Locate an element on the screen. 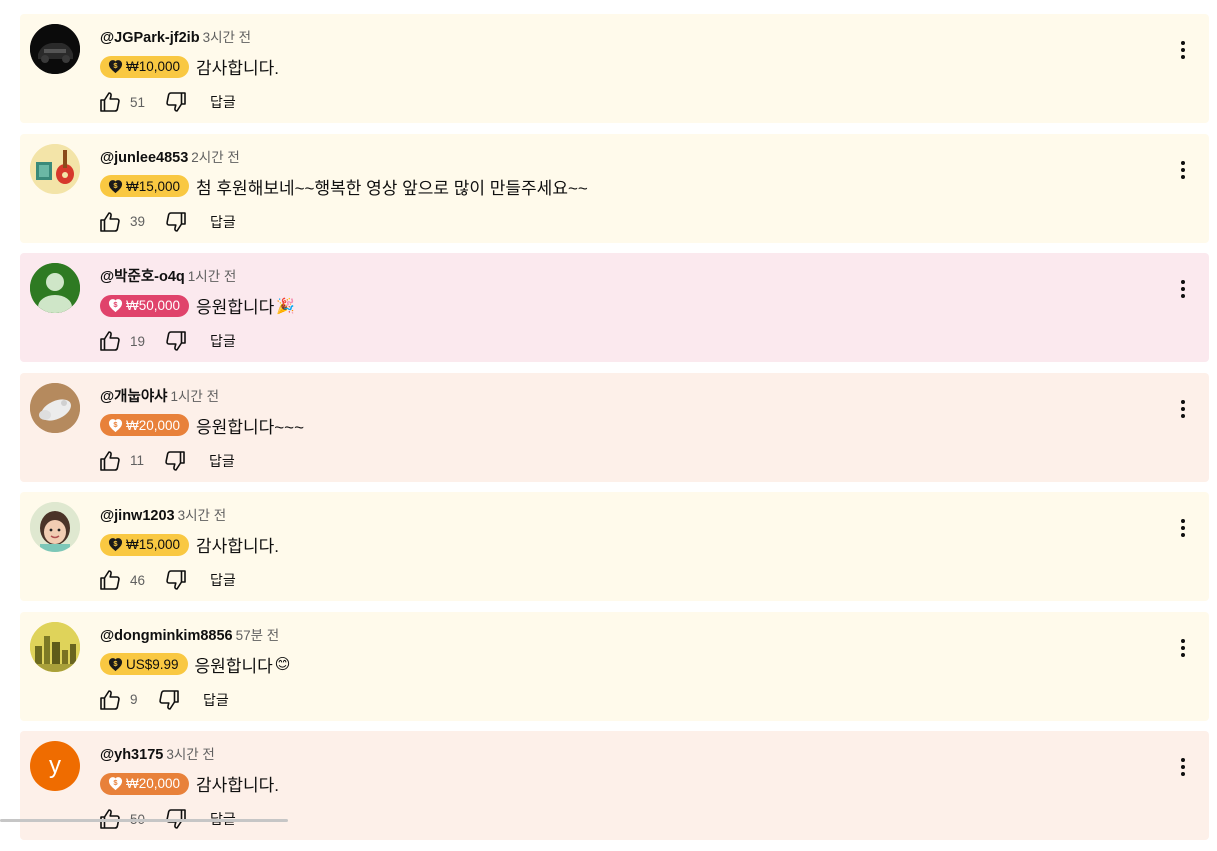 The height and width of the screenshot is (851, 1217). comment-card: @개눕야샤 1시간 전 $ ₩20,000 응원합니다~~~ 11 답글 is located at coordinates (614, 427).